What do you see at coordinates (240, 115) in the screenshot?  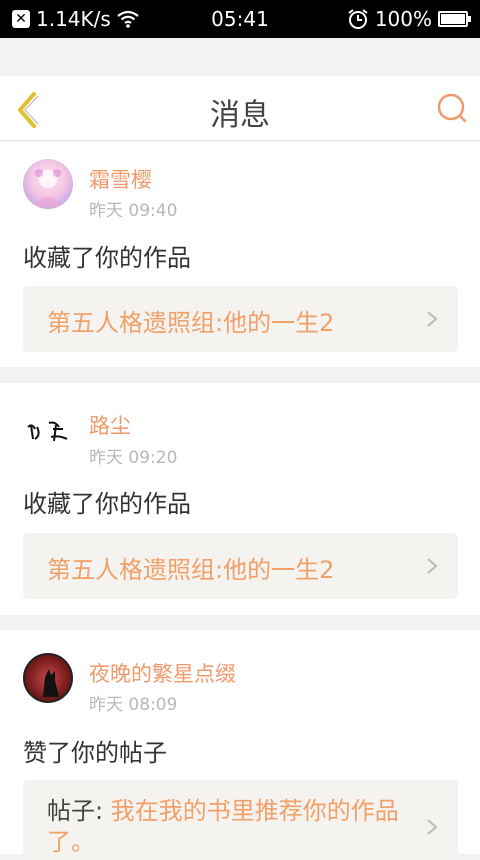 I see `page-title: 消息` at bounding box center [240, 115].